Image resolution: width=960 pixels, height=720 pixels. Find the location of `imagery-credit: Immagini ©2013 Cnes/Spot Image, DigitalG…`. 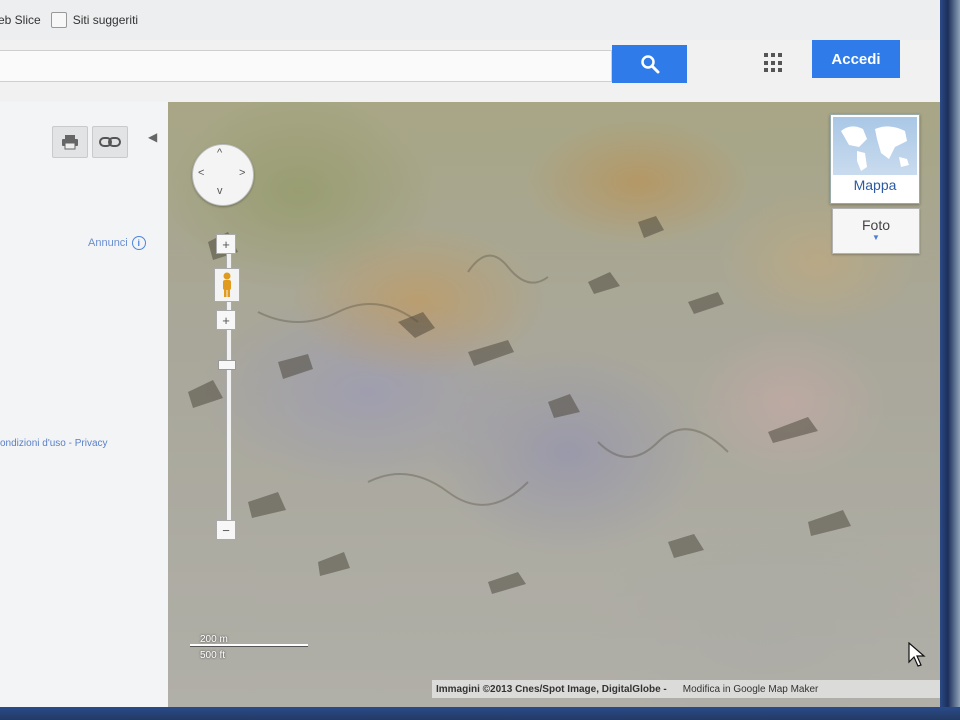

imagery-credit: Immagini ©2013 Cnes/Spot Image, DigitalG… is located at coordinates (551, 689).